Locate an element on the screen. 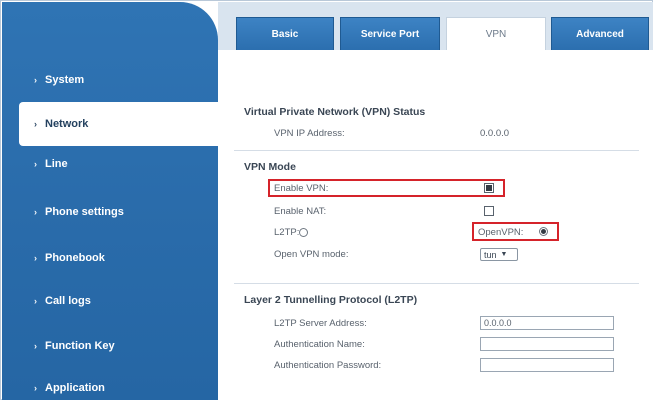  open-vpn-mode-select: tun ▼ is located at coordinates (499, 254).